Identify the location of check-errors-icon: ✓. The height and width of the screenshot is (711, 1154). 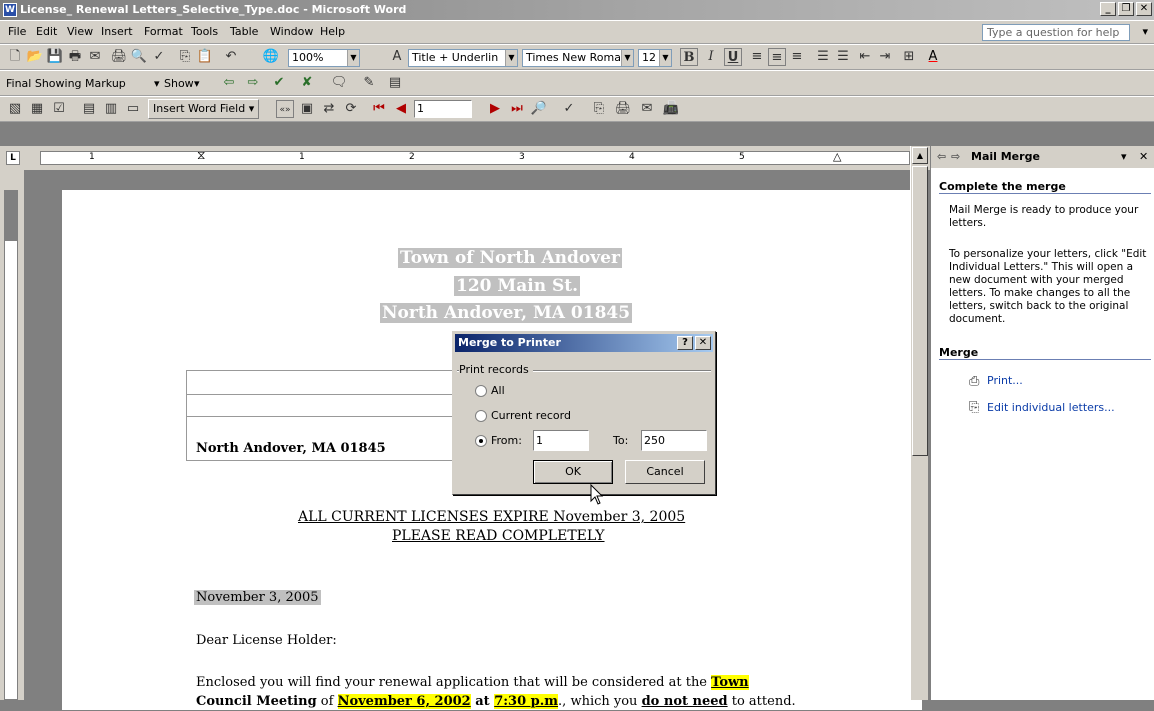
(569, 109).